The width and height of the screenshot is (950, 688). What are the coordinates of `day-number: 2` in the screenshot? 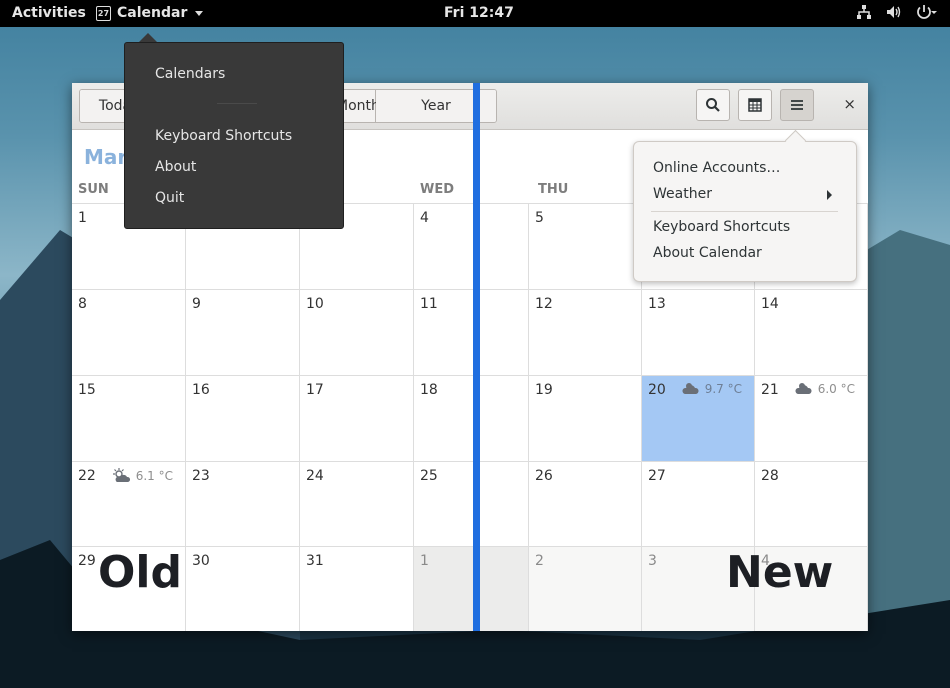 It's located at (539, 561).